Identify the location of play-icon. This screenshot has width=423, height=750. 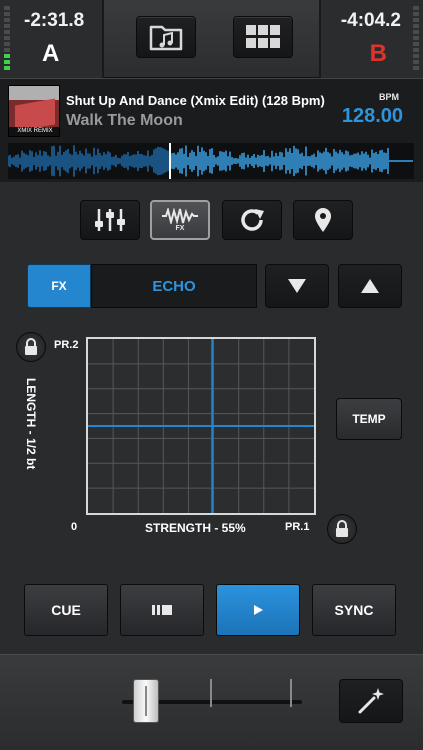
(258, 610).